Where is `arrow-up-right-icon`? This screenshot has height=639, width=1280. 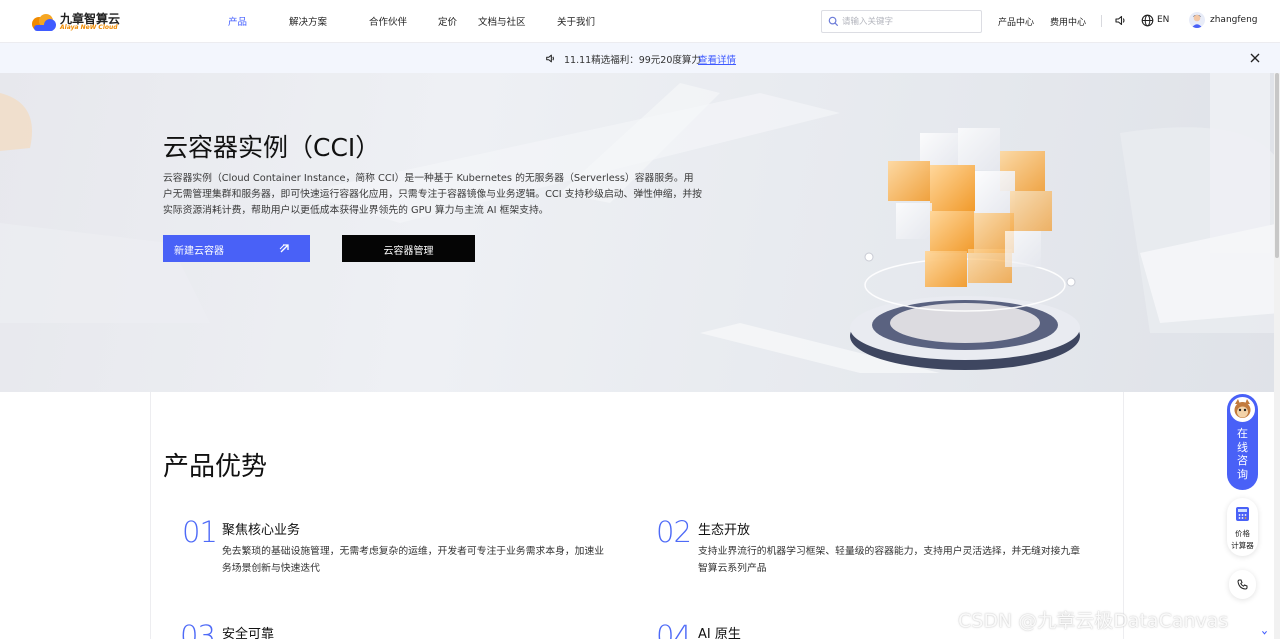 arrow-up-right-icon is located at coordinates (284, 248).